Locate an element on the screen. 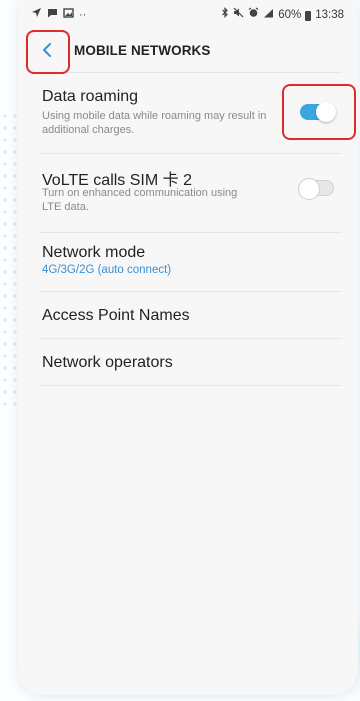 The width and height of the screenshot is (360, 701). status-bar: ·· 60% 13:38 is located at coordinates (188, 15).